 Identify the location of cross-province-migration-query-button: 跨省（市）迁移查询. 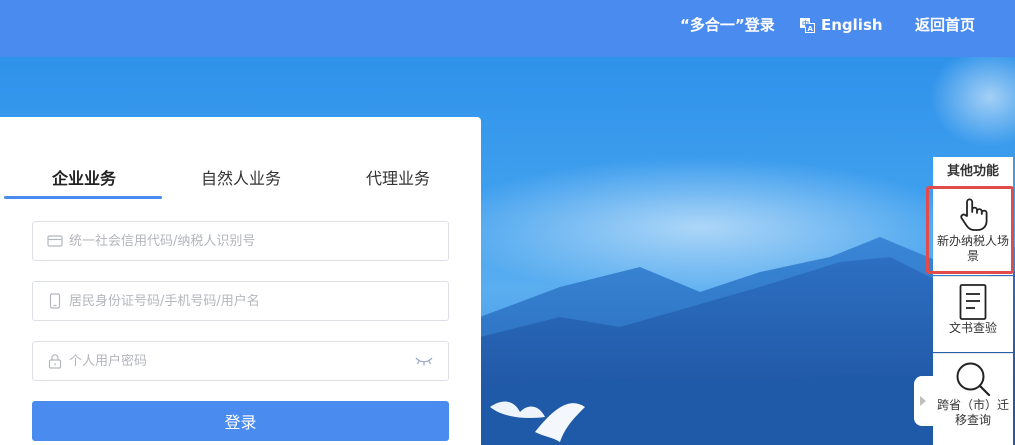
(973, 399).